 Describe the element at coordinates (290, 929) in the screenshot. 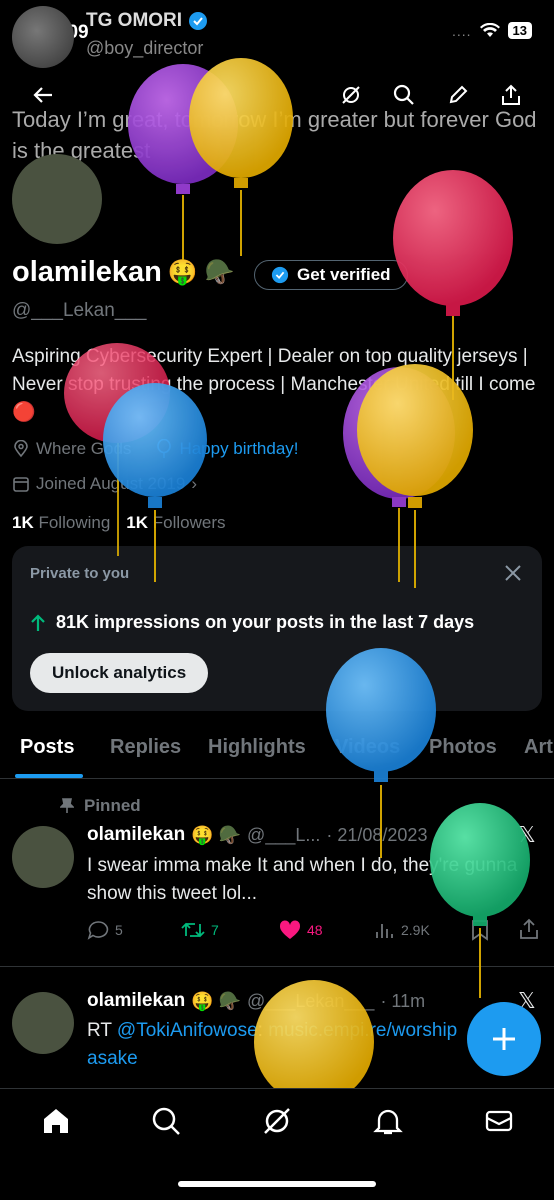

I see `heart-icon` at that location.